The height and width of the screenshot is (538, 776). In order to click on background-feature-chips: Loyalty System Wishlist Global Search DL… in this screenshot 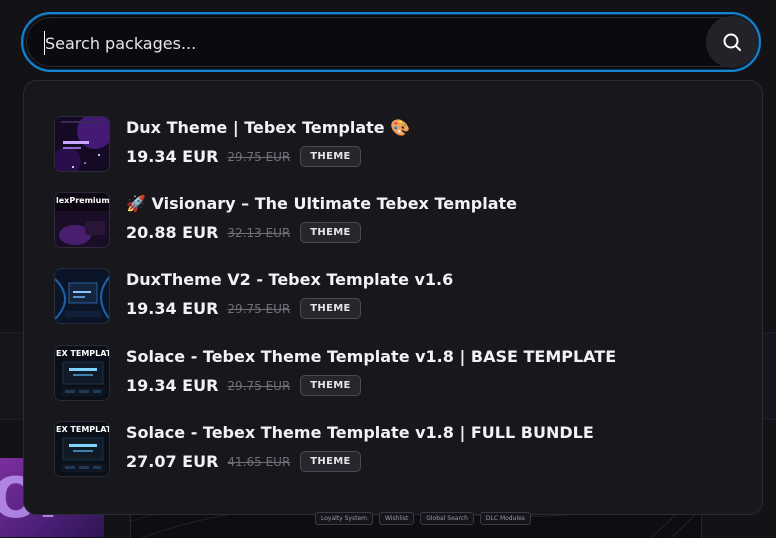, I will do `click(423, 518)`.